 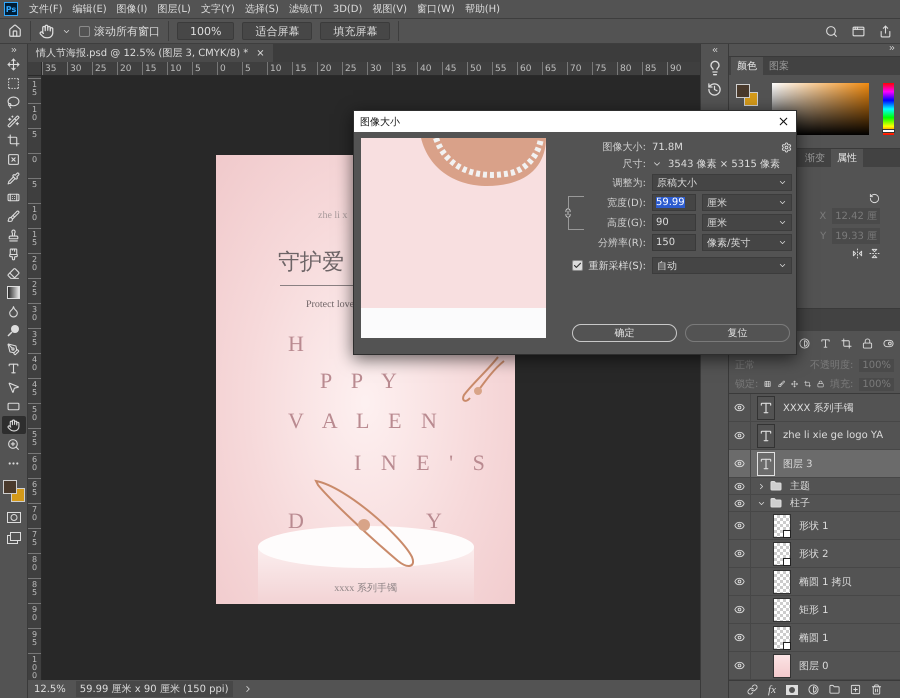 I want to click on menu-item: 文字(Y), so click(x=218, y=9).